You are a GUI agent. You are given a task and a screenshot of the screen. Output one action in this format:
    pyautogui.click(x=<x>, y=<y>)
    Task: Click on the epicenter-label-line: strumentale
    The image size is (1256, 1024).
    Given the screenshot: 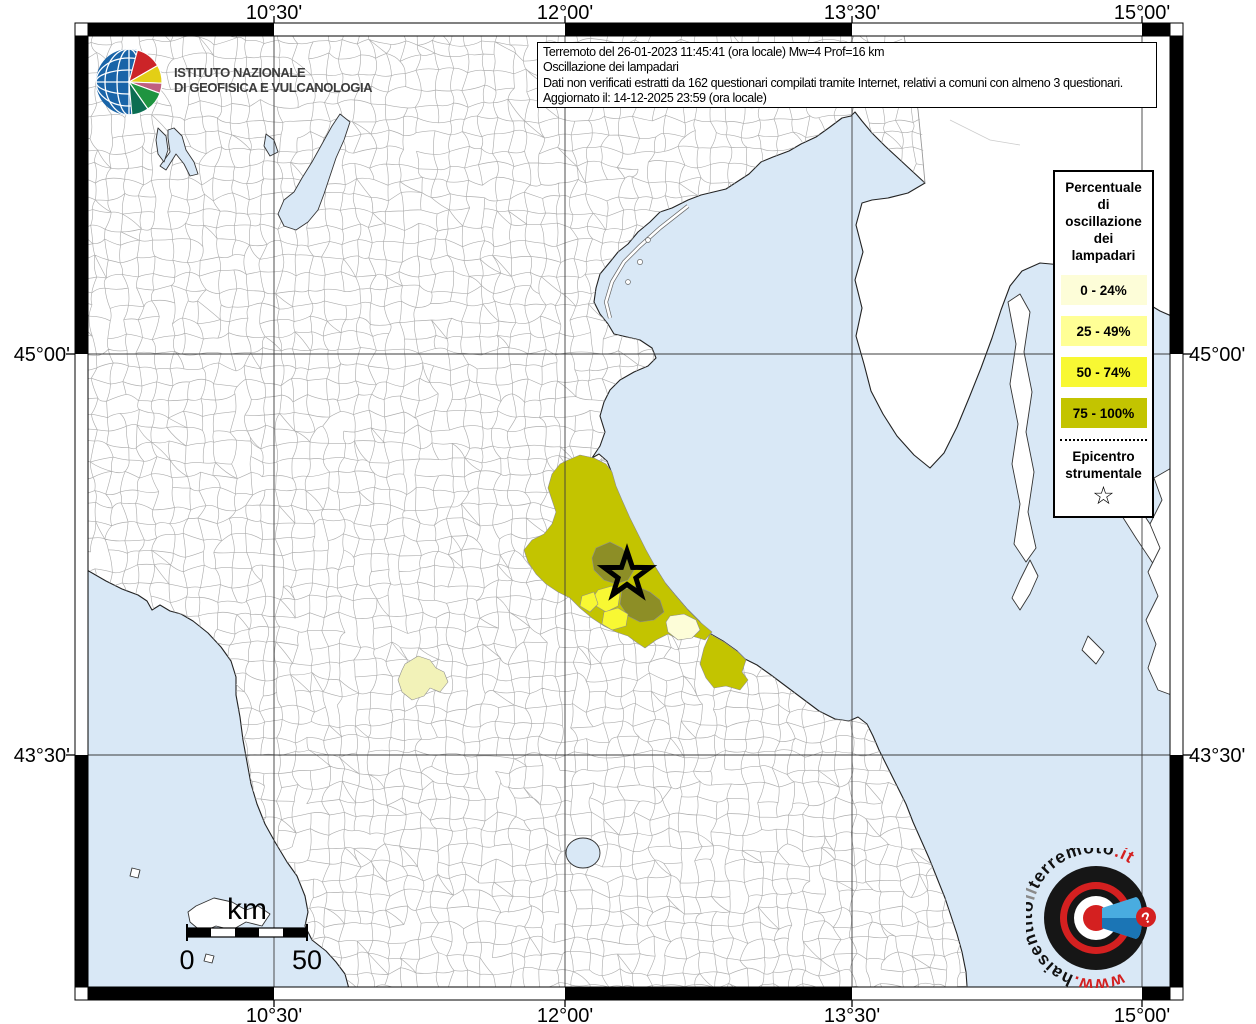 What is the action you would take?
    pyautogui.click(x=1103, y=473)
    